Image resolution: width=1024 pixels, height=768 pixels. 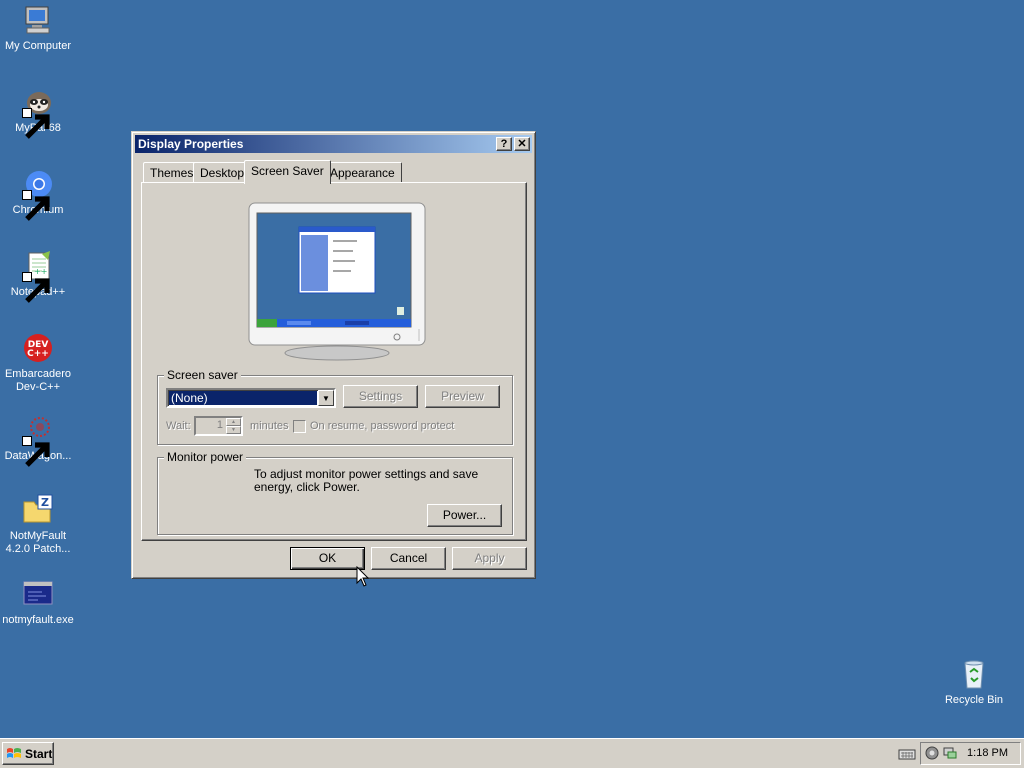 I want to click on tab-desktop: Desktop, so click(x=222, y=172).